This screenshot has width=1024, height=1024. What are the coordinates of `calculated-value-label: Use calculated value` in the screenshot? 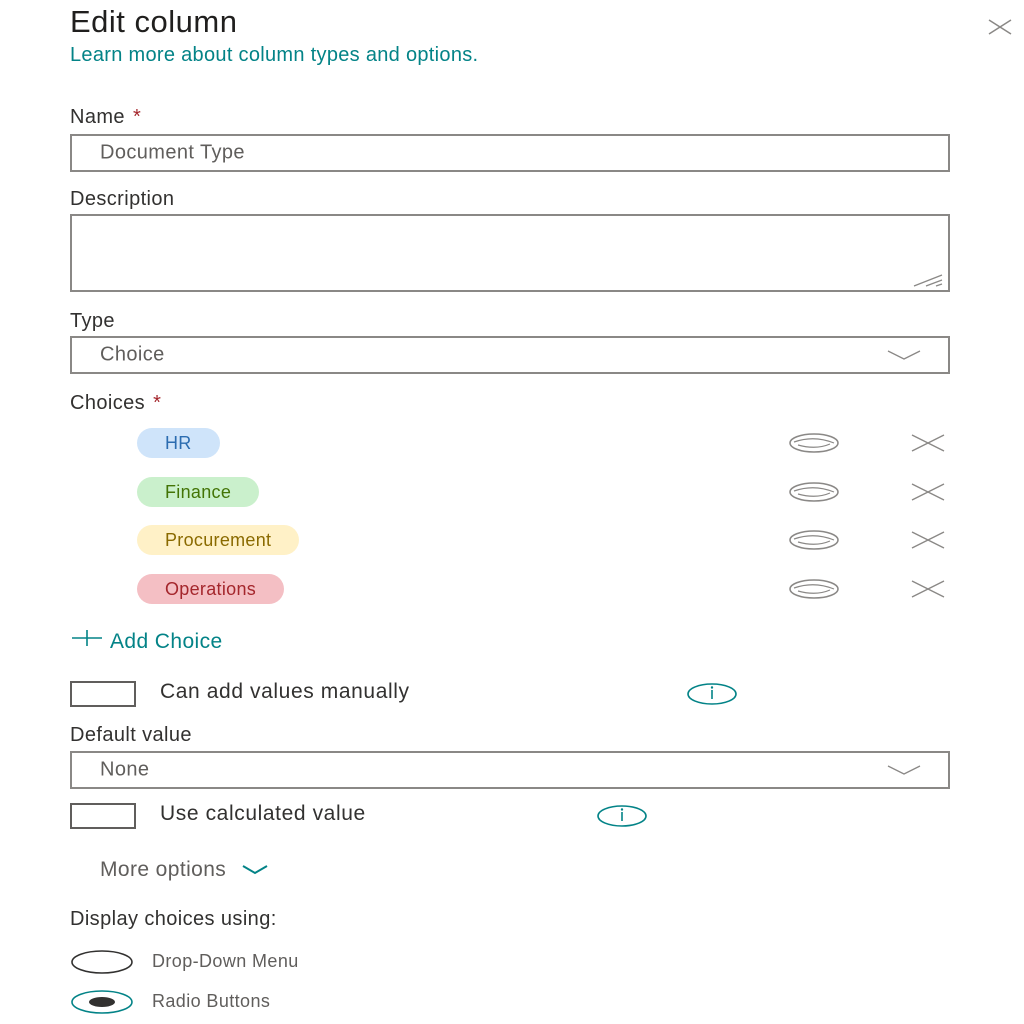 It's located at (263, 813).